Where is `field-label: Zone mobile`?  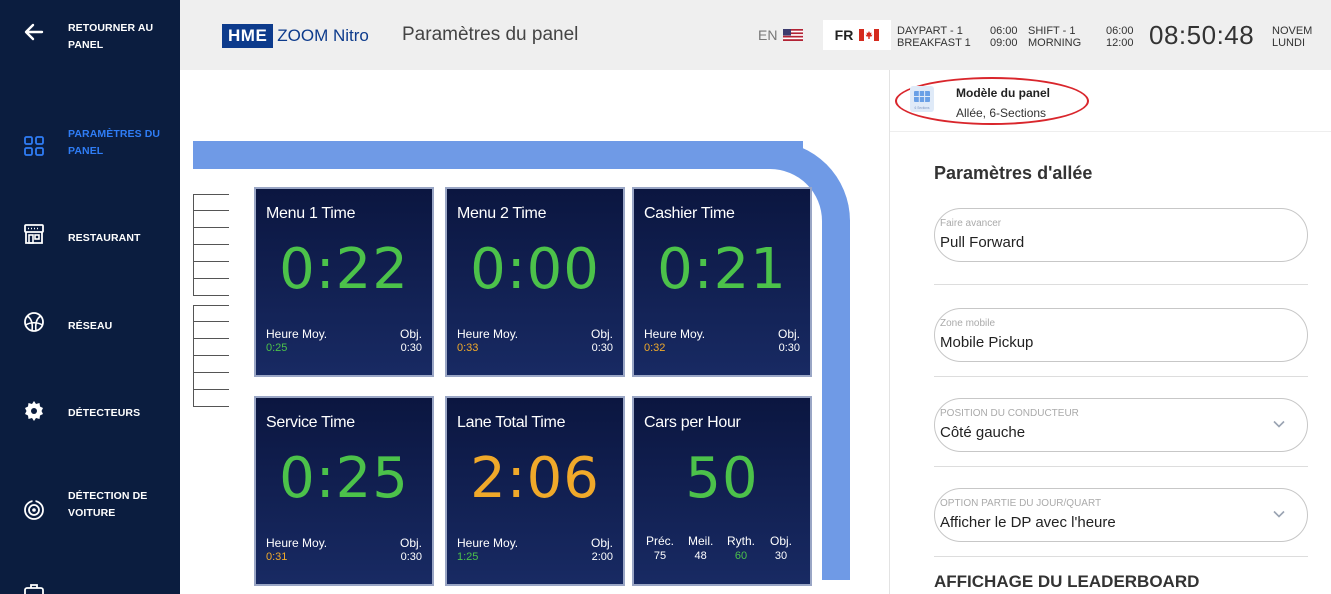
field-label: Zone mobile is located at coordinates (968, 323).